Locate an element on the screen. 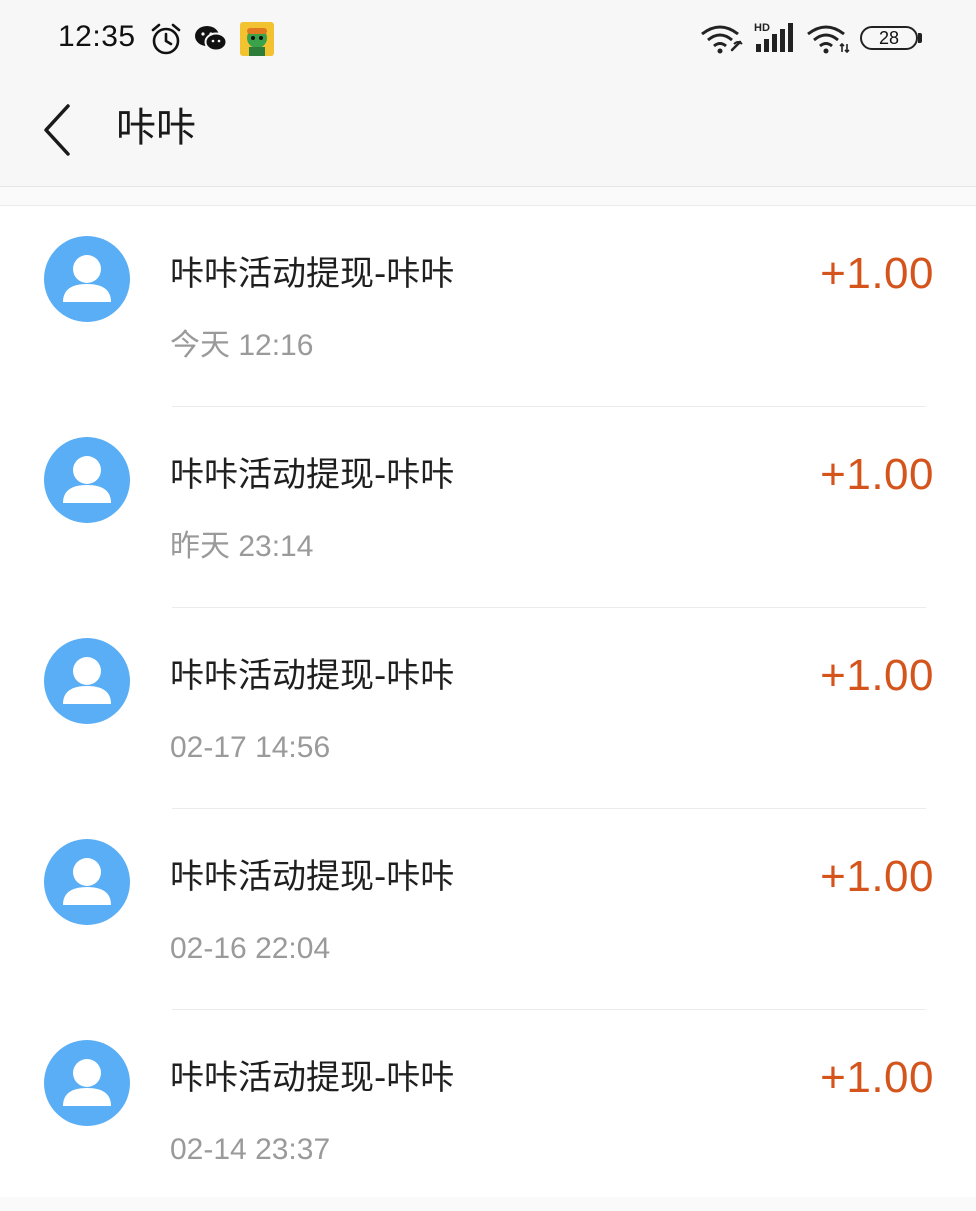  transaction-time: 02-14 23:37 is located at coordinates (250, 1149).